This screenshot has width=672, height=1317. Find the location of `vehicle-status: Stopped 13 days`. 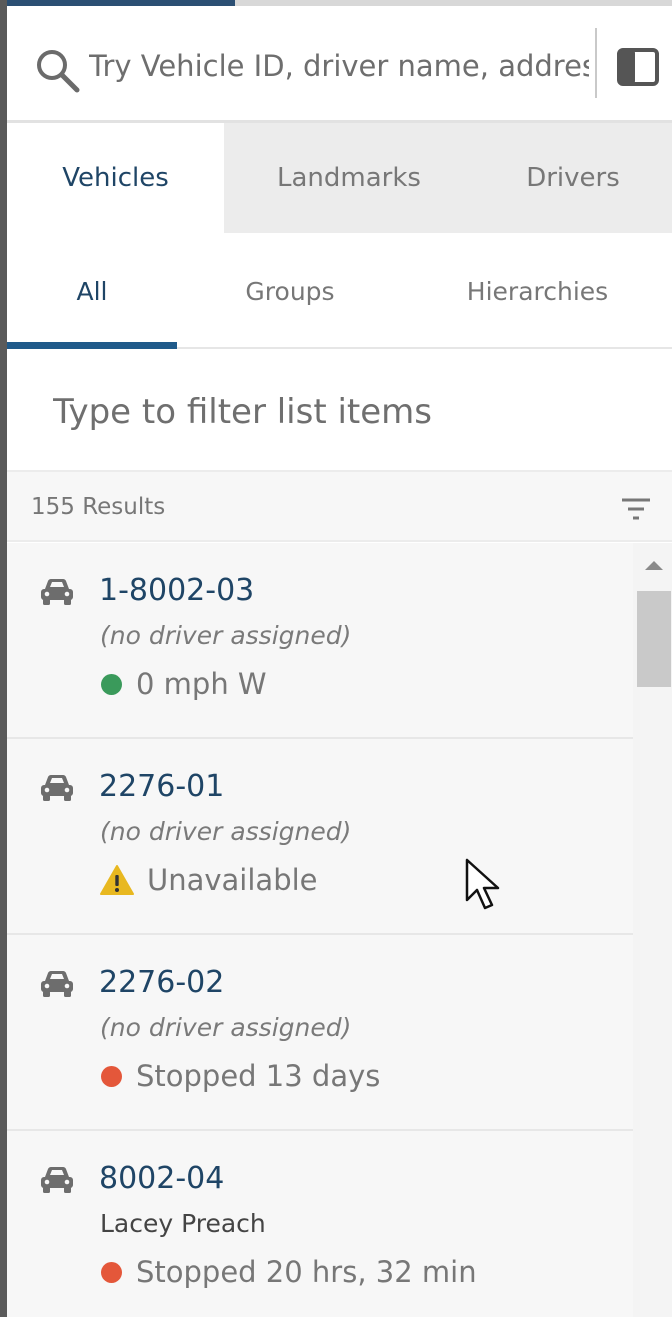

vehicle-status: Stopped 13 days is located at coordinates (239, 1076).